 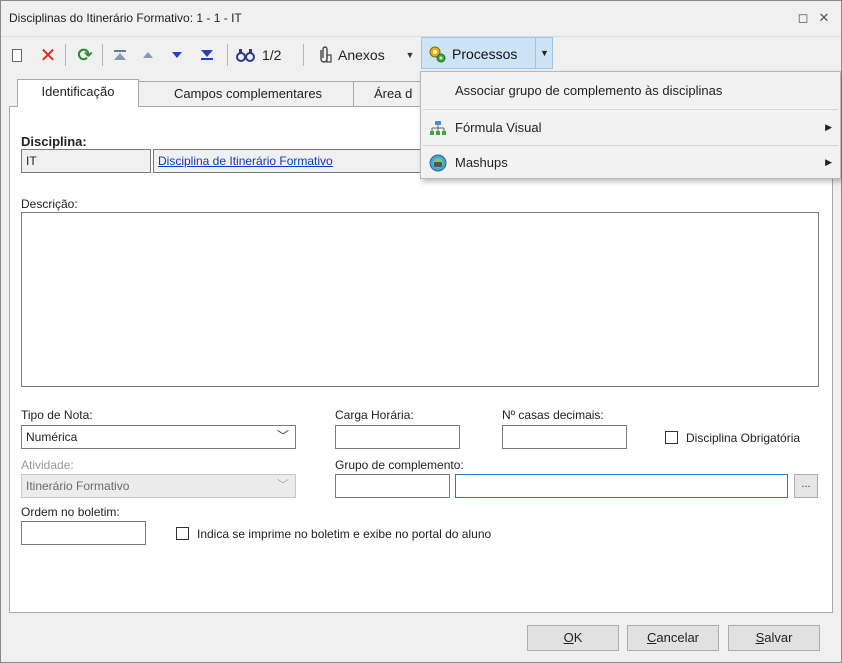 What do you see at coordinates (361, 55) in the screenshot?
I see `anexos-button: Anexos` at bounding box center [361, 55].